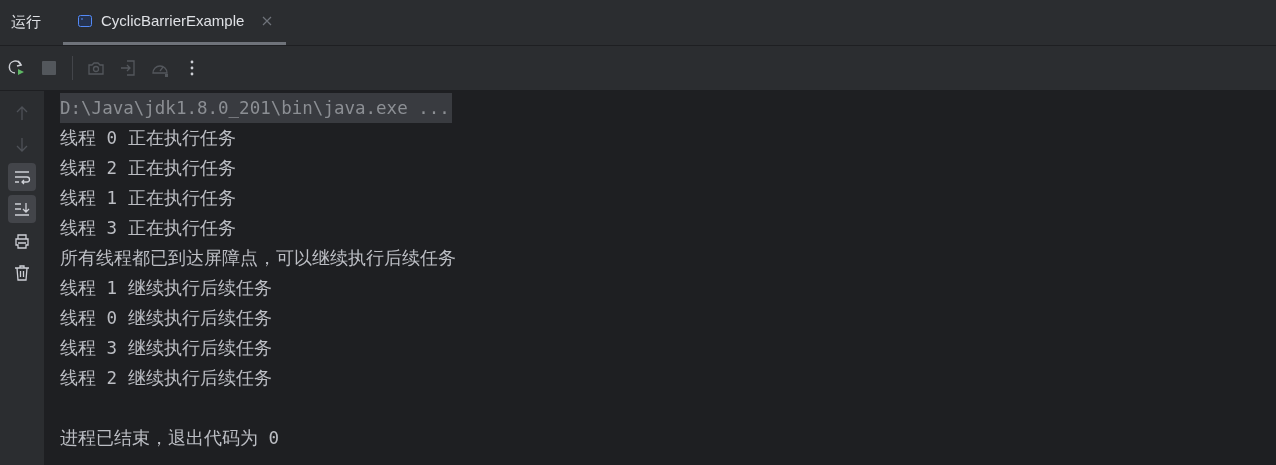 The image size is (1276, 465). I want to click on console-output-line: 线程 1 正在执行任务, so click(148, 198).